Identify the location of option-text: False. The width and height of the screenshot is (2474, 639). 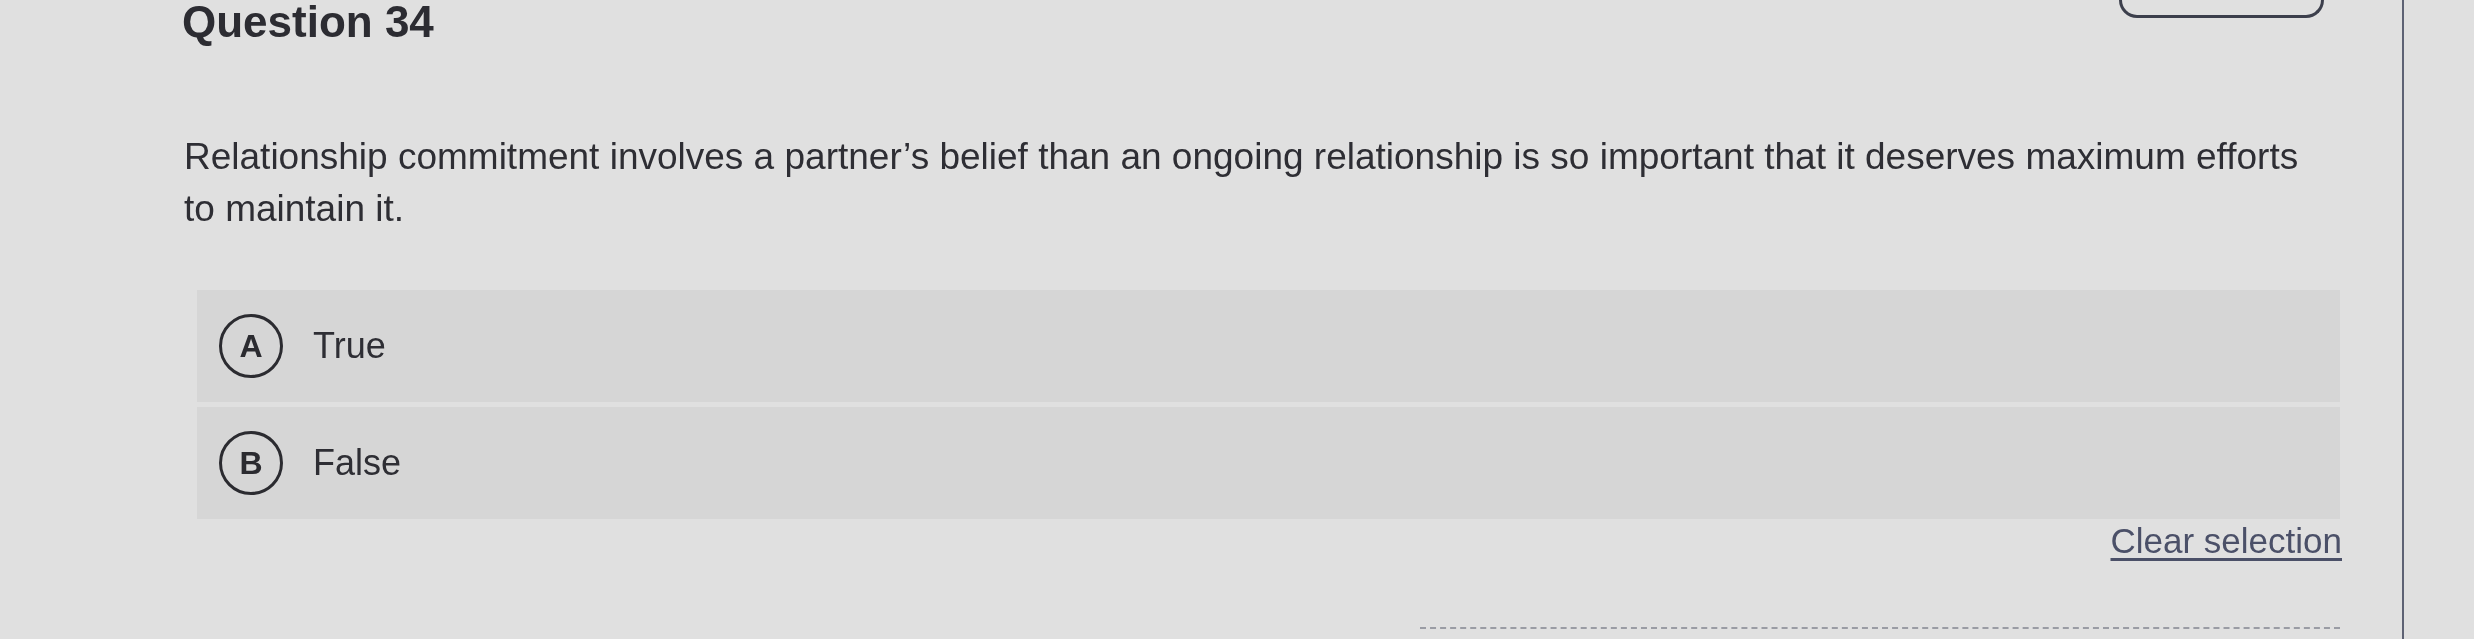
(357, 463).